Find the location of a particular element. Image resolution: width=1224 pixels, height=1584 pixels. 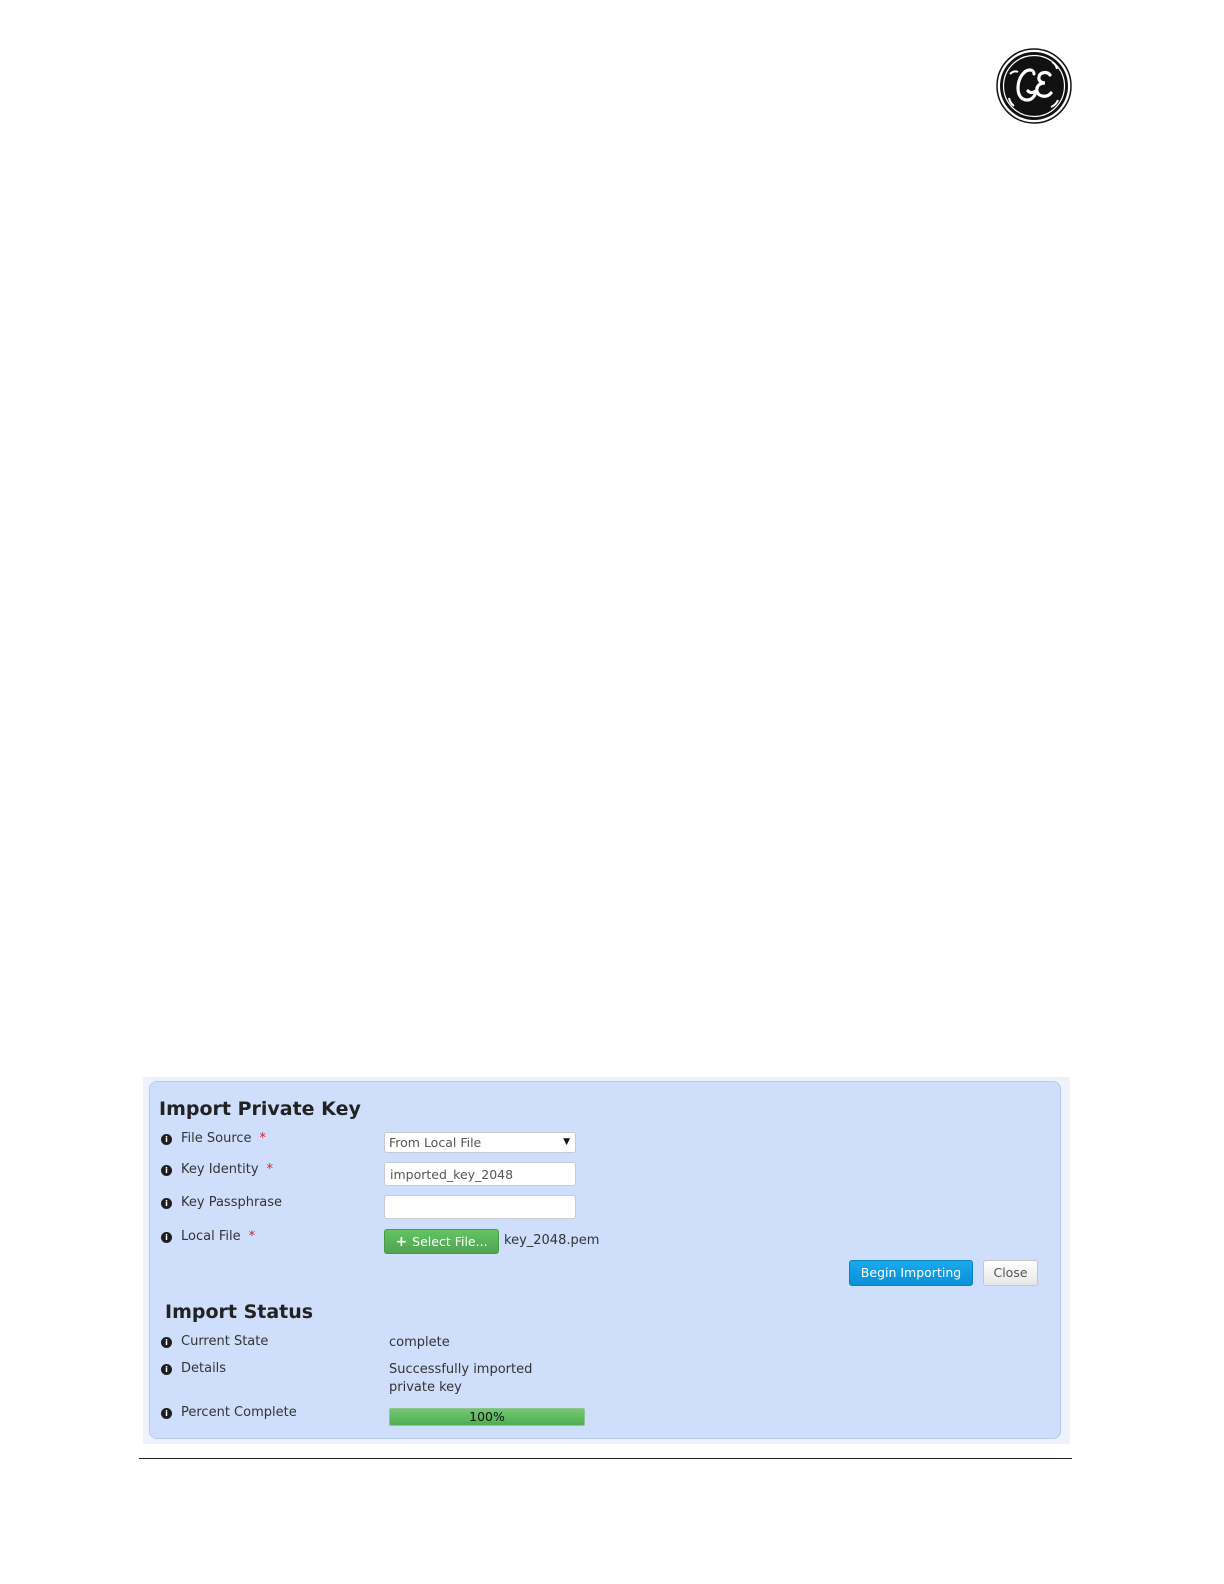

percent-complete-progress-bar: 100% is located at coordinates (487, 1417).